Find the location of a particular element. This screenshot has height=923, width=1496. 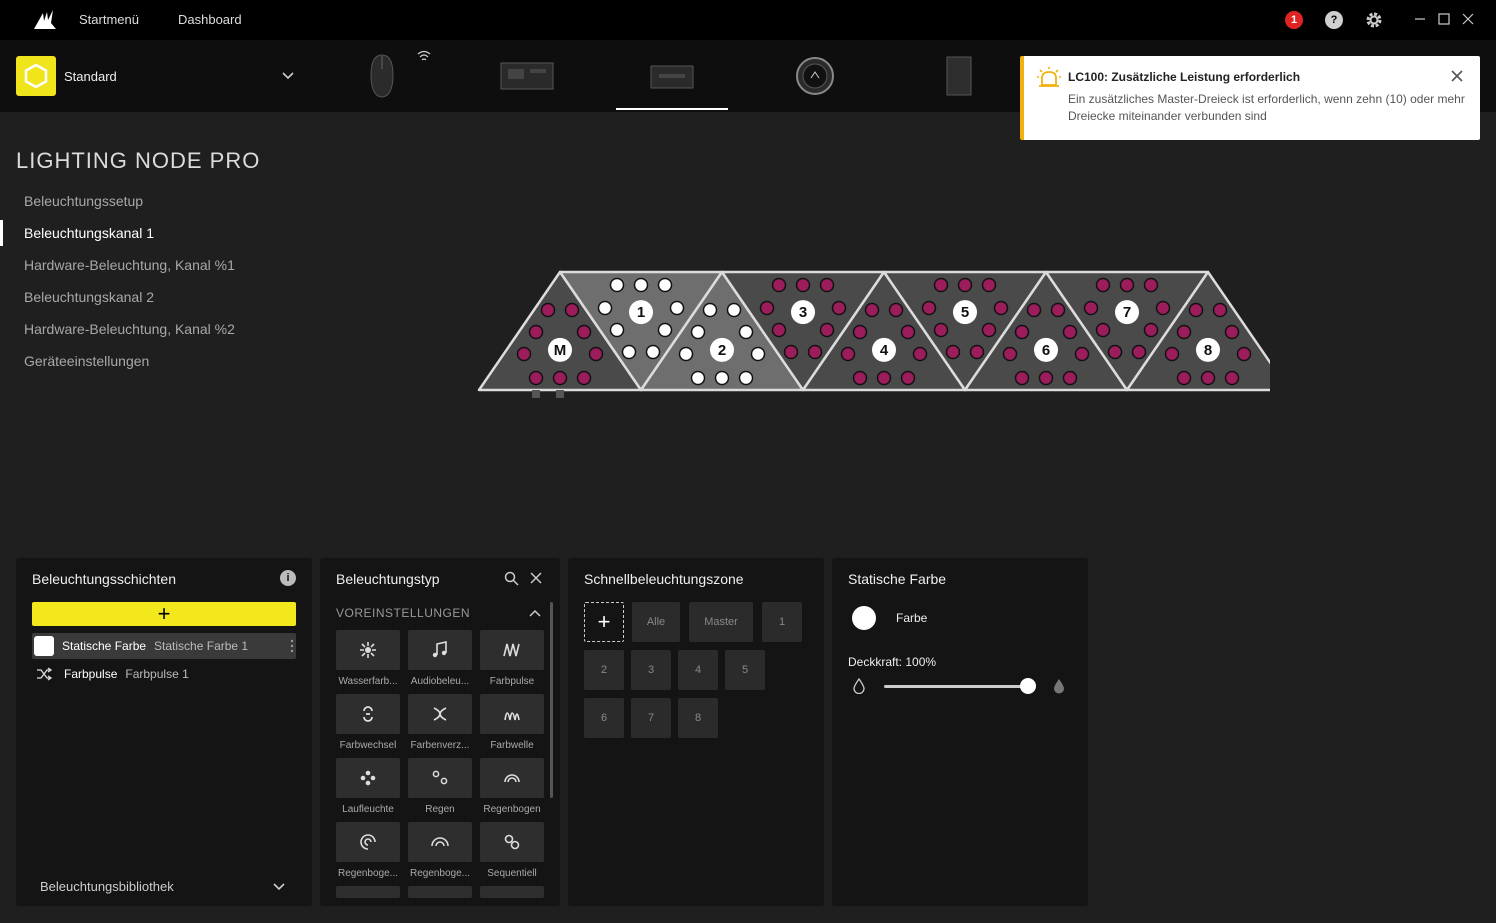

more-icon is located at coordinates (292, 646).